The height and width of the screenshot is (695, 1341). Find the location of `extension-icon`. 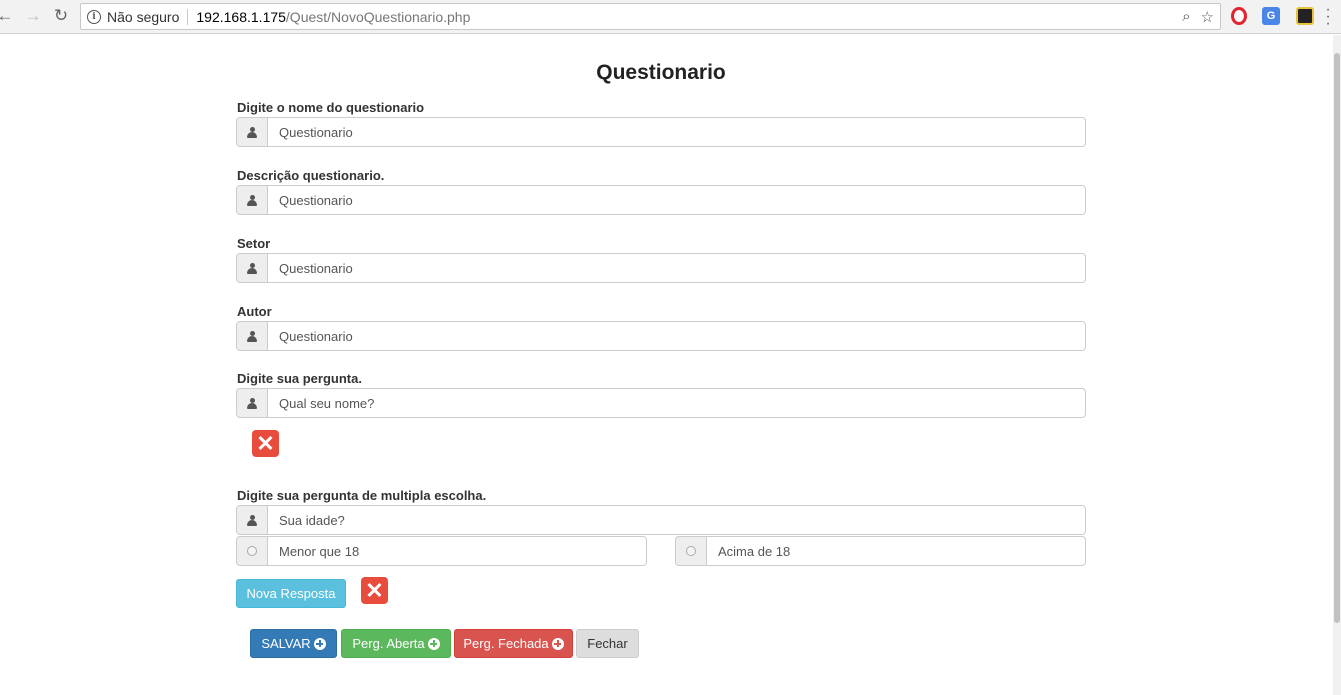

extension-icon is located at coordinates (1305, 16).